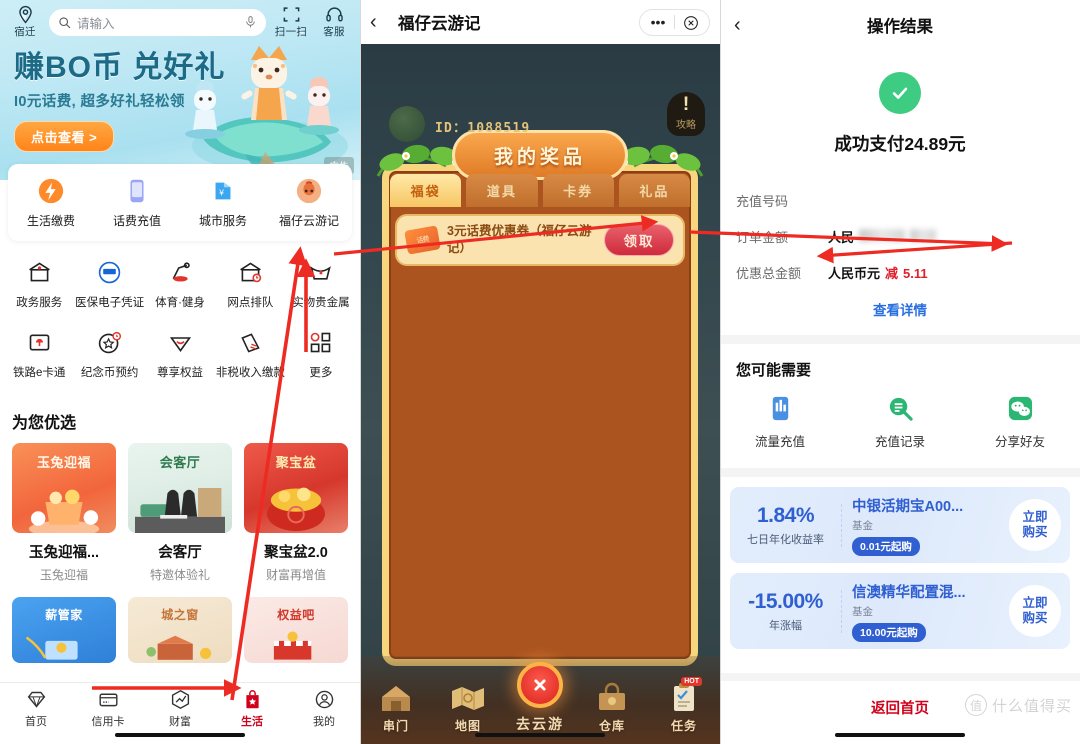  What do you see at coordinates (900, 611) in the screenshot?
I see `fund-card: -15.00% 年涨幅 信澳精华配置混... 基金 10.00元起购 立即 购买` at bounding box center [900, 611].